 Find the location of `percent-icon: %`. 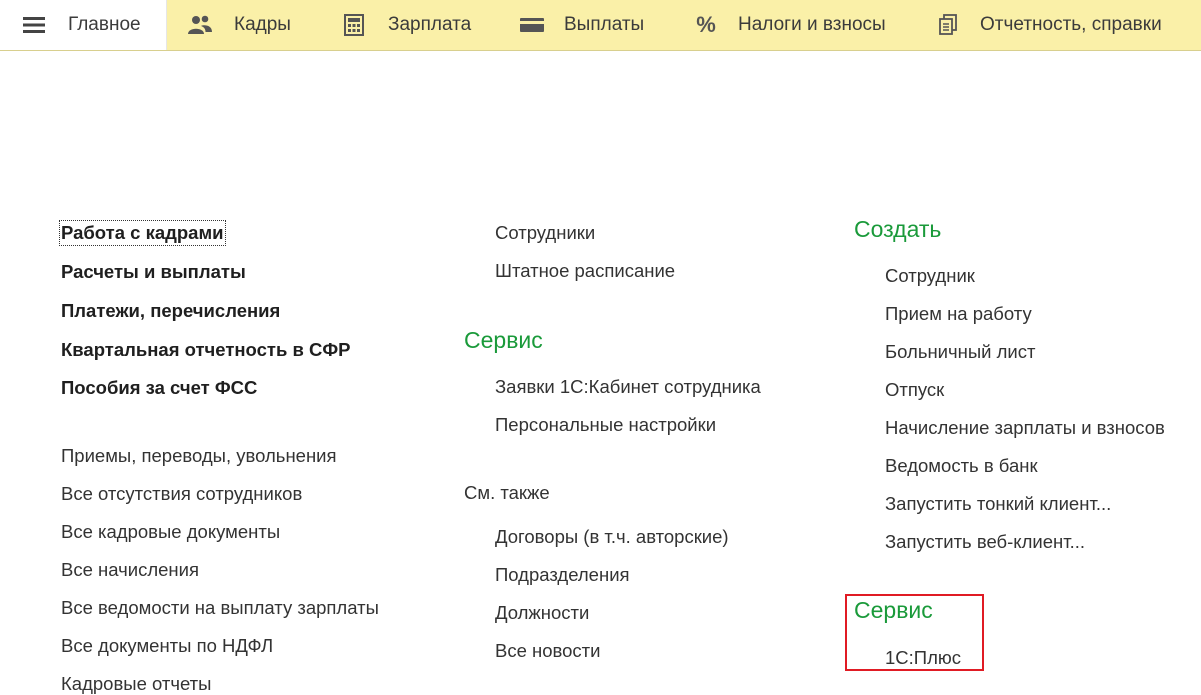

percent-icon: % is located at coordinates (706, 24).